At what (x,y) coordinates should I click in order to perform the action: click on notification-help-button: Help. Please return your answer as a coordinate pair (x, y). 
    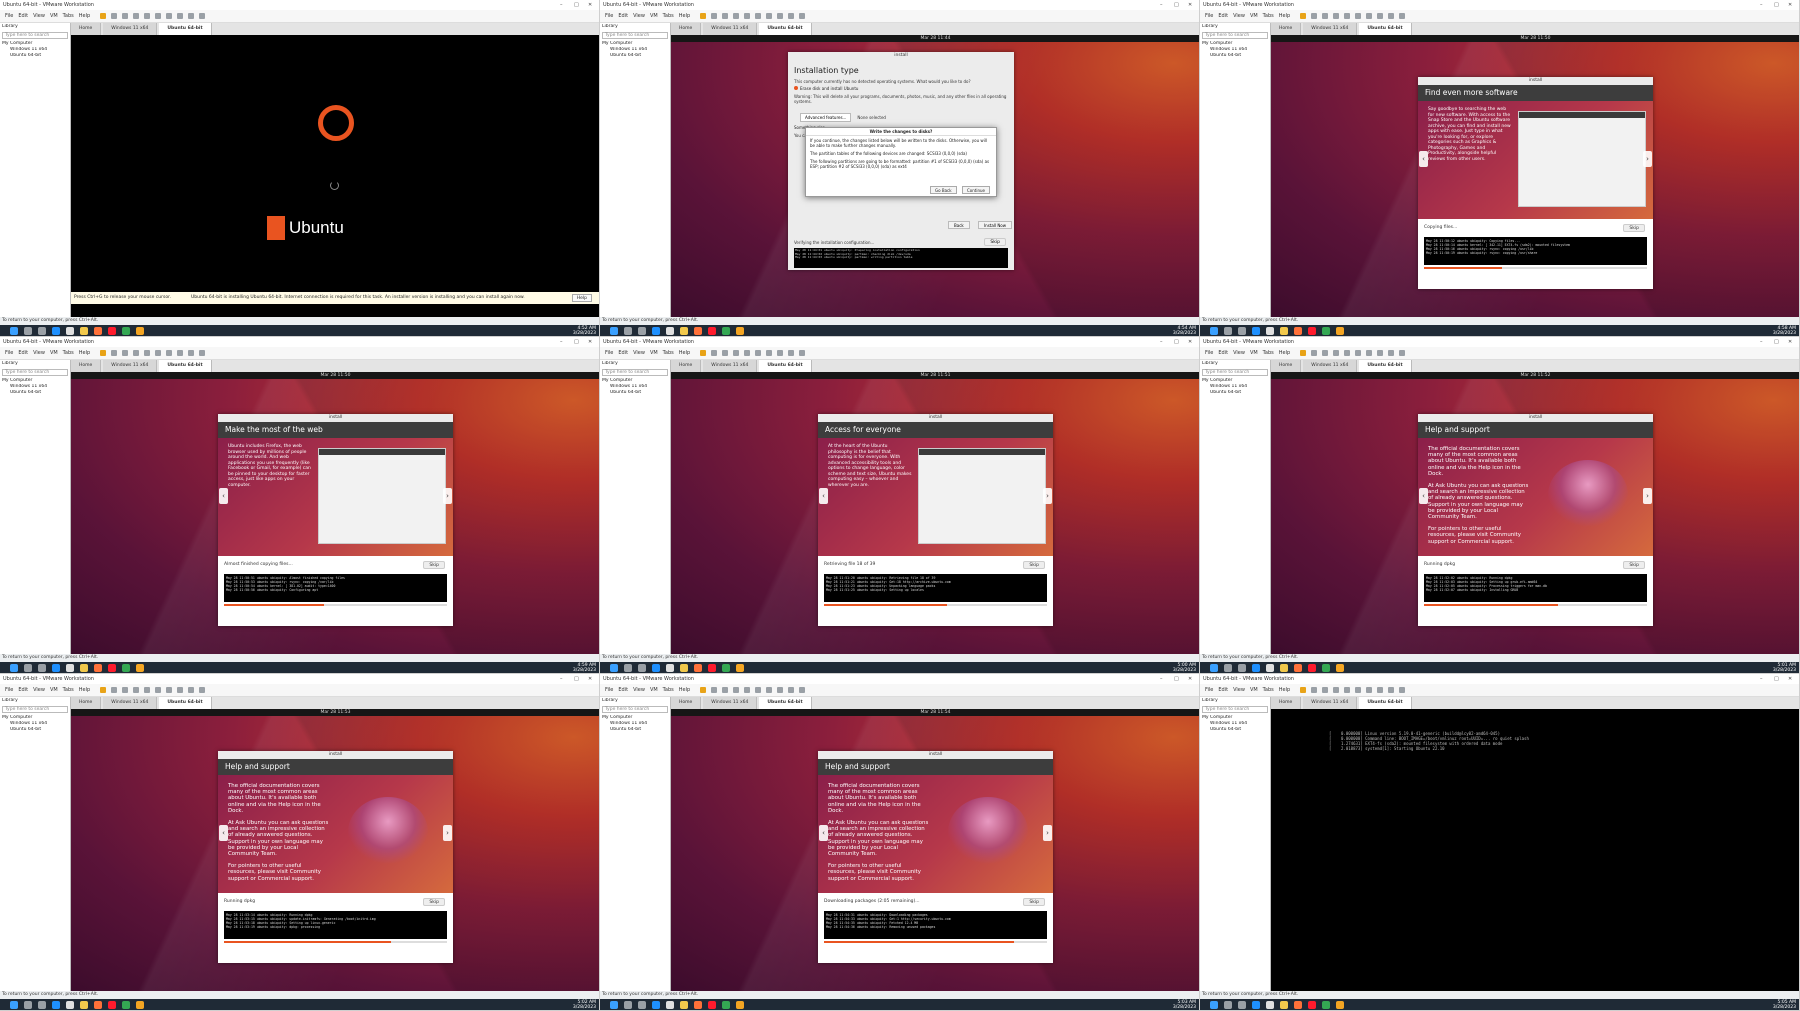
    Looking at the image, I should click on (581, 298).